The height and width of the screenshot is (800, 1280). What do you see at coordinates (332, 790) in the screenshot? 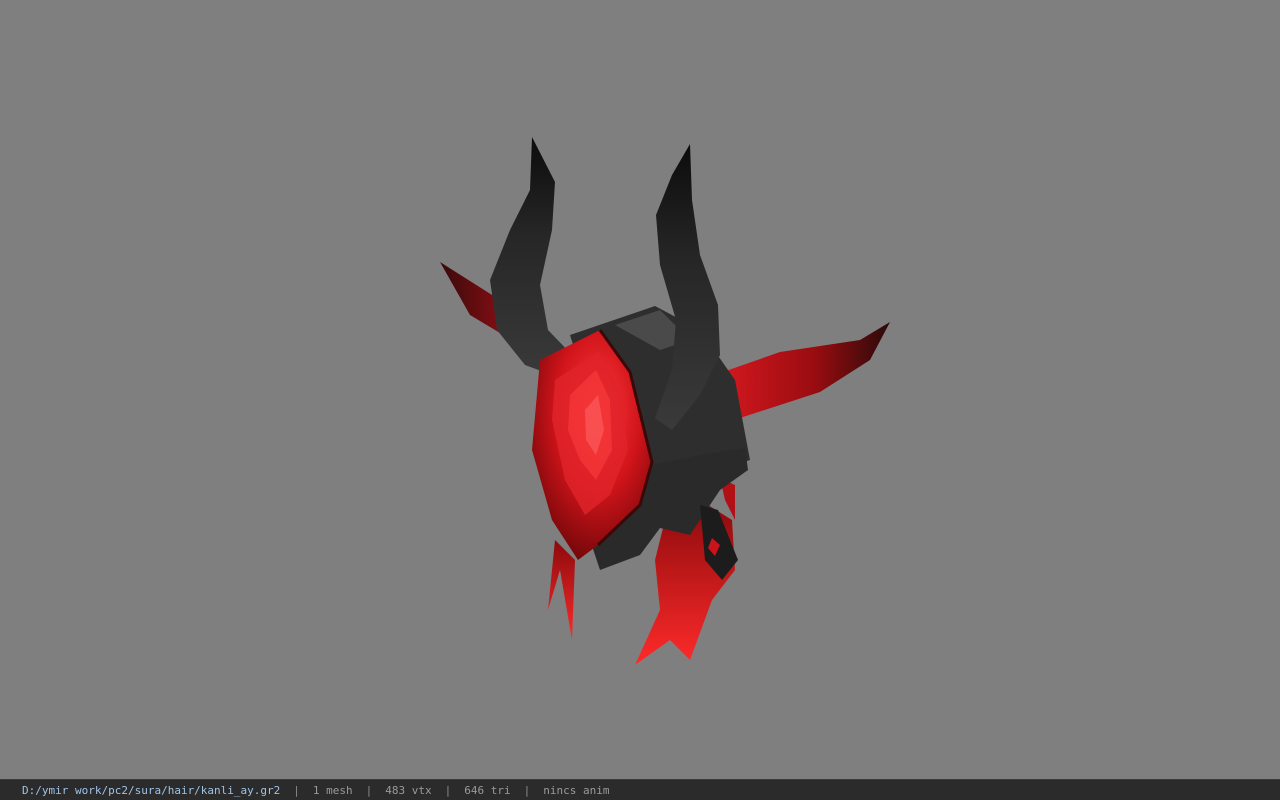
I see `mesh-count: 1 mesh` at bounding box center [332, 790].